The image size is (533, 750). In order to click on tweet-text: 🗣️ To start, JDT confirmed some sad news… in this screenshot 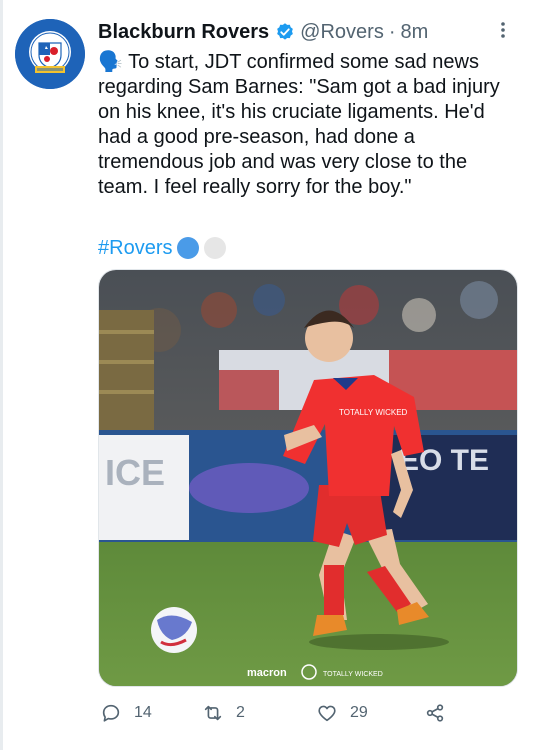, I will do `click(299, 124)`.